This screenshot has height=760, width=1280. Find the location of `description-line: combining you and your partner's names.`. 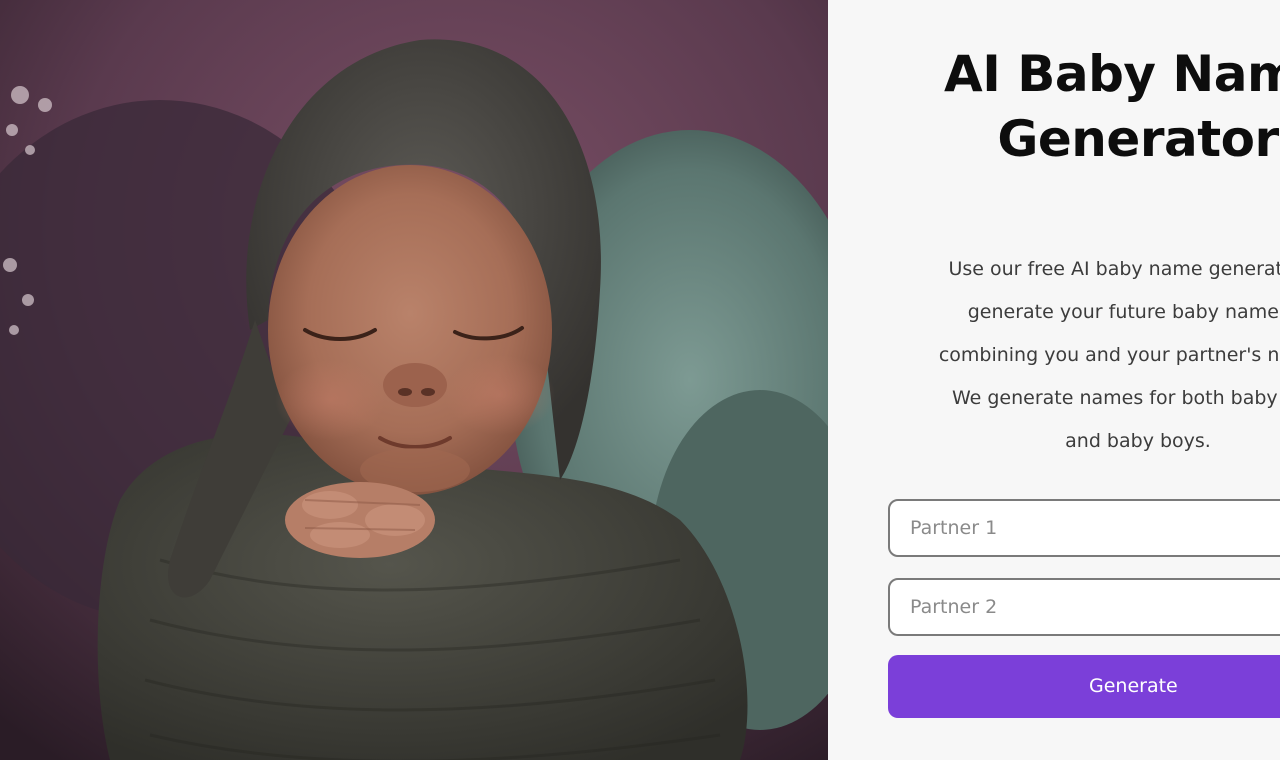

description-line: combining you and your partner's names. is located at coordinates (1109, 355).